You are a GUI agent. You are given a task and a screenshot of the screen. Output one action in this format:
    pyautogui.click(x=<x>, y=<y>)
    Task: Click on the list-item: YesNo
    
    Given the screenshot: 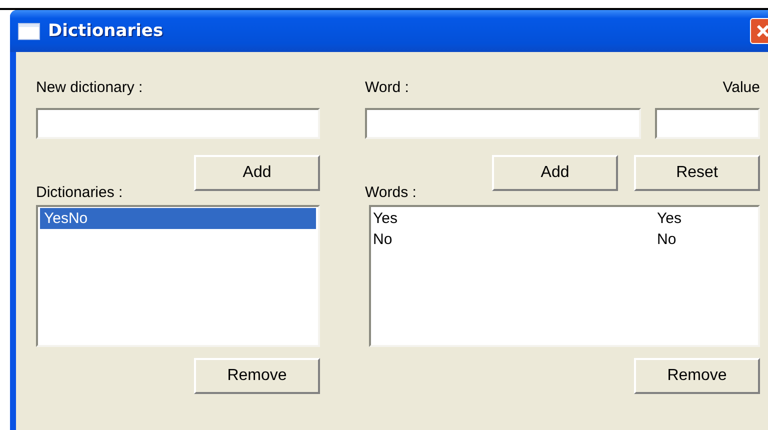 What is the action you would take?
    pyautogui.click(x=178, y=218)
    